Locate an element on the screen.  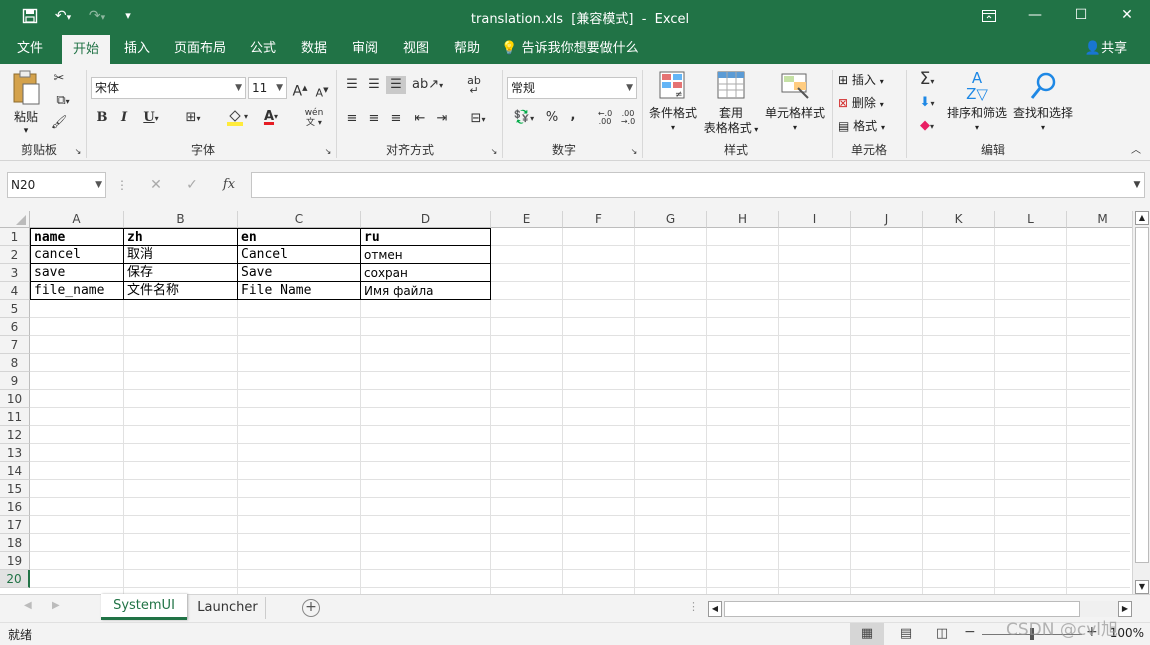
close-icon: ✕ is located at coordinates (1127, 16).